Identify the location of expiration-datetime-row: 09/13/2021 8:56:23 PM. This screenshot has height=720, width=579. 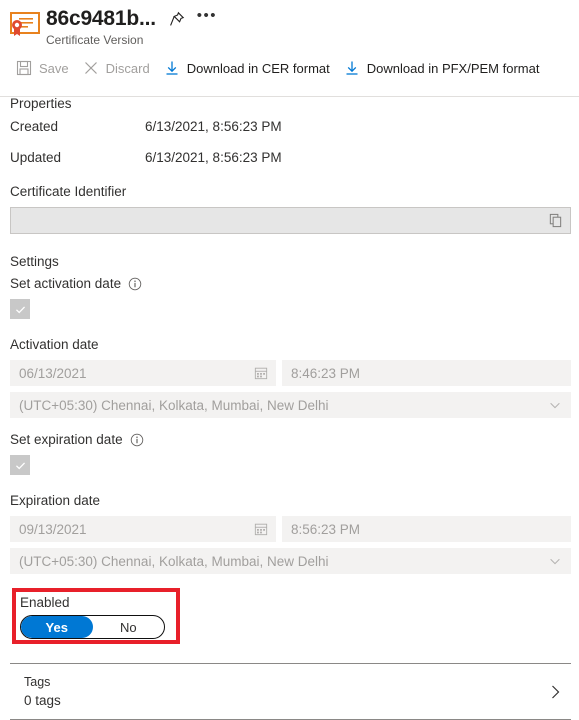
(290, 529).